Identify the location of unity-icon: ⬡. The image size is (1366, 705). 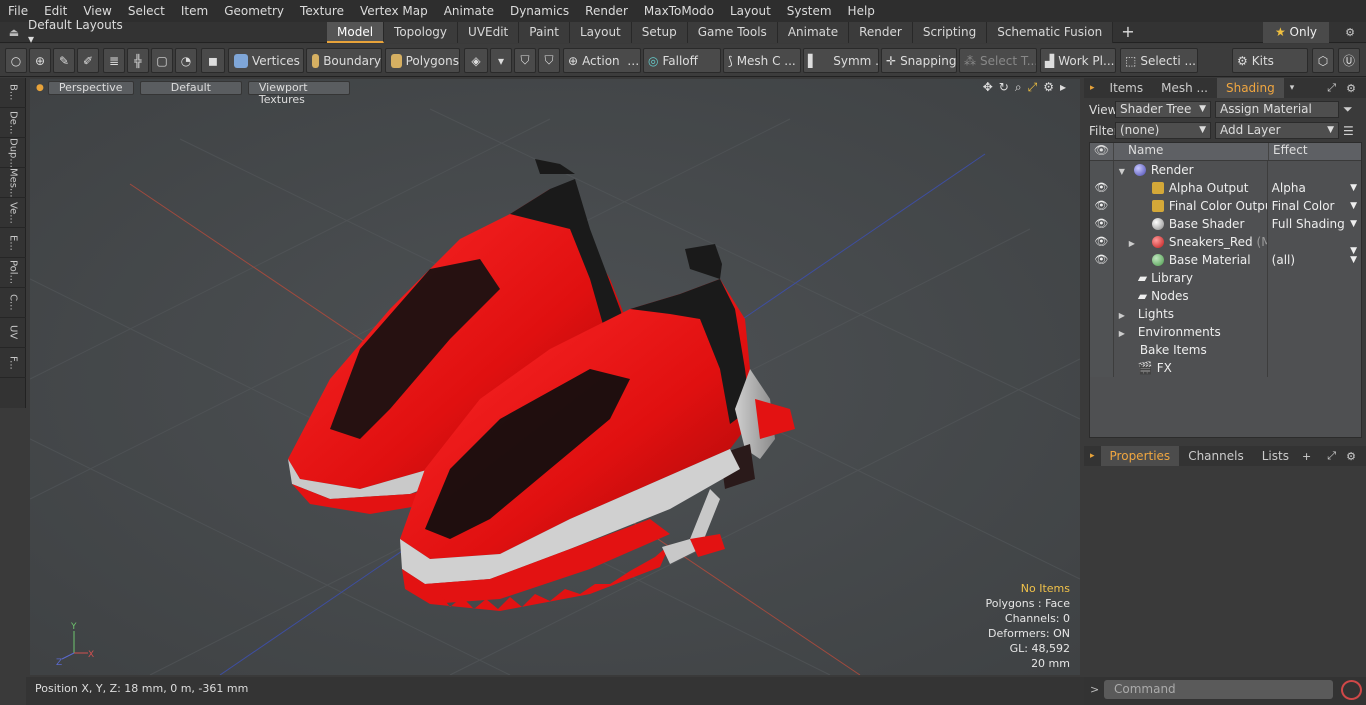
(1323, 60).